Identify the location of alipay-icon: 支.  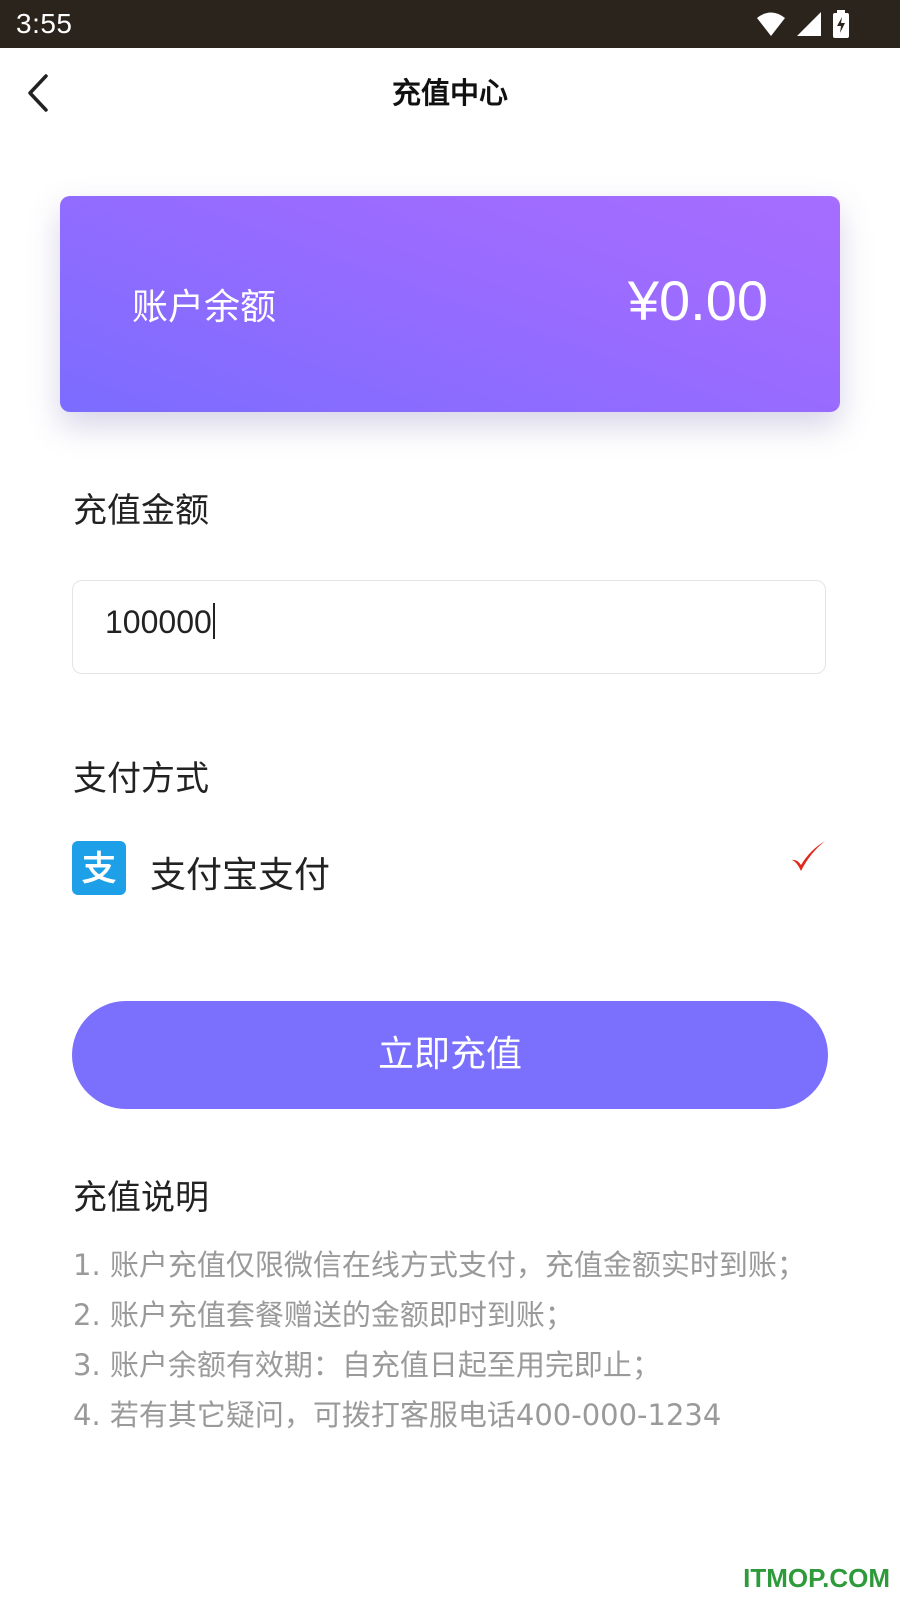
(99, 868).